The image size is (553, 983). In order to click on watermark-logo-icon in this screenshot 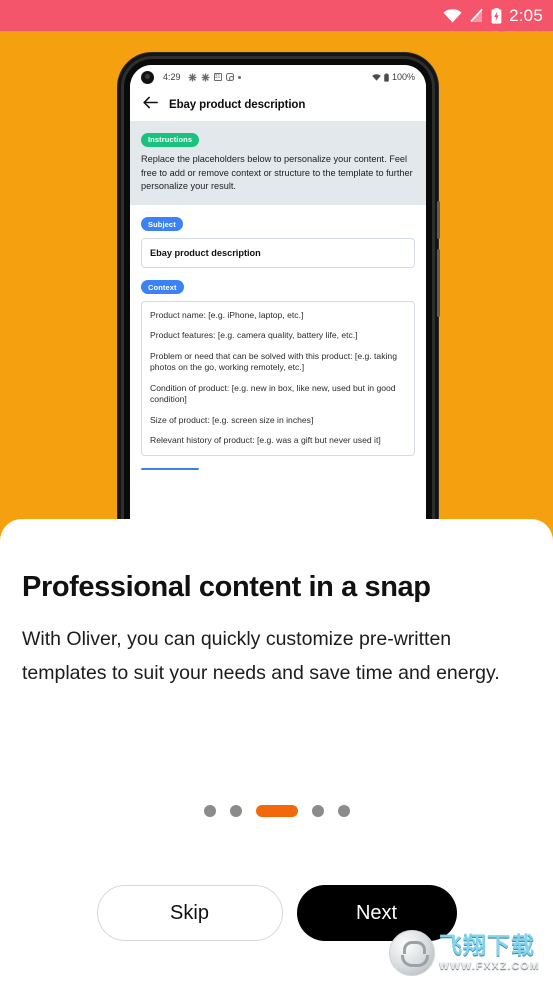, I will do `click(412, 953)`.